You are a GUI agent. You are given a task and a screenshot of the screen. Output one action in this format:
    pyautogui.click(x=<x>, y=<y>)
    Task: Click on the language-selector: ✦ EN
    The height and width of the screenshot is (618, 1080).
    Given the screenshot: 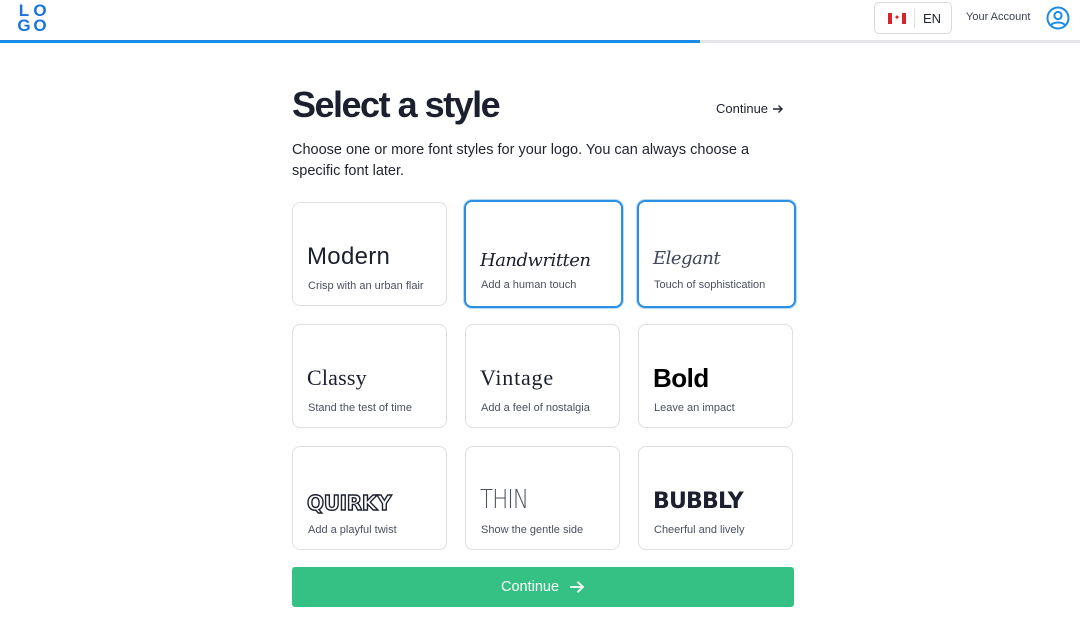 What is the action you would take?
    pyautogui.click(x=913, y=18)
    